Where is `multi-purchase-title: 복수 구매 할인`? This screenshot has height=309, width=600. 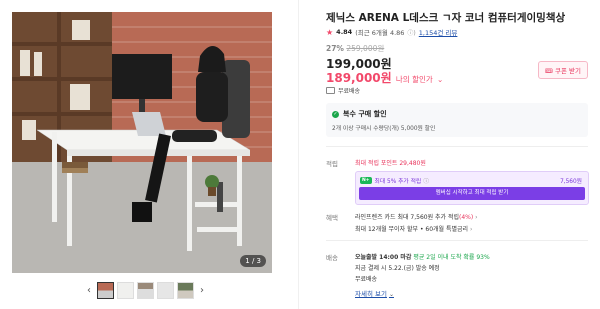
multi-purchase-title: 복수 구매 할인 is located at coordinates (365, 114).